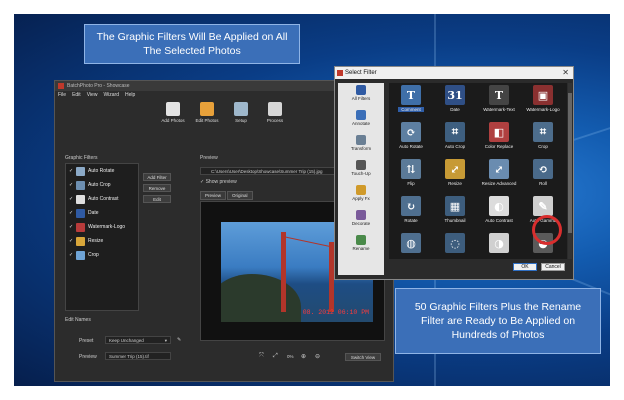 Image resolution: width=624 pixels, height=400 pixels. I want to click on filter-tile-auto-contrast: ◐ Auto Contrast, so click(499, 214).